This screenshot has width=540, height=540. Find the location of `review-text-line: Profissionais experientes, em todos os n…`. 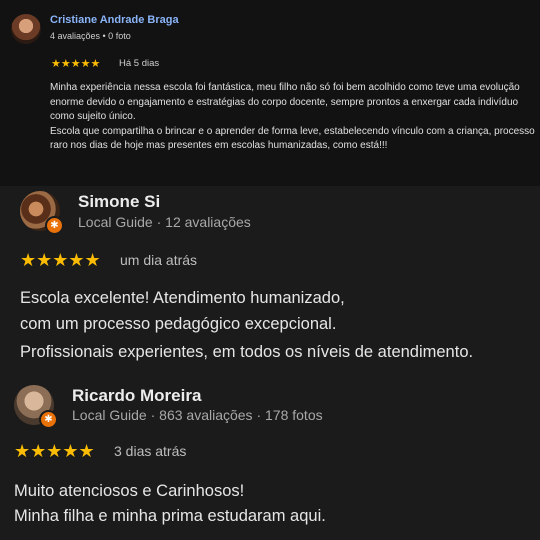

review-text-line: Profissionais experientes, em todos os n… is located at coordinates (247, 352).